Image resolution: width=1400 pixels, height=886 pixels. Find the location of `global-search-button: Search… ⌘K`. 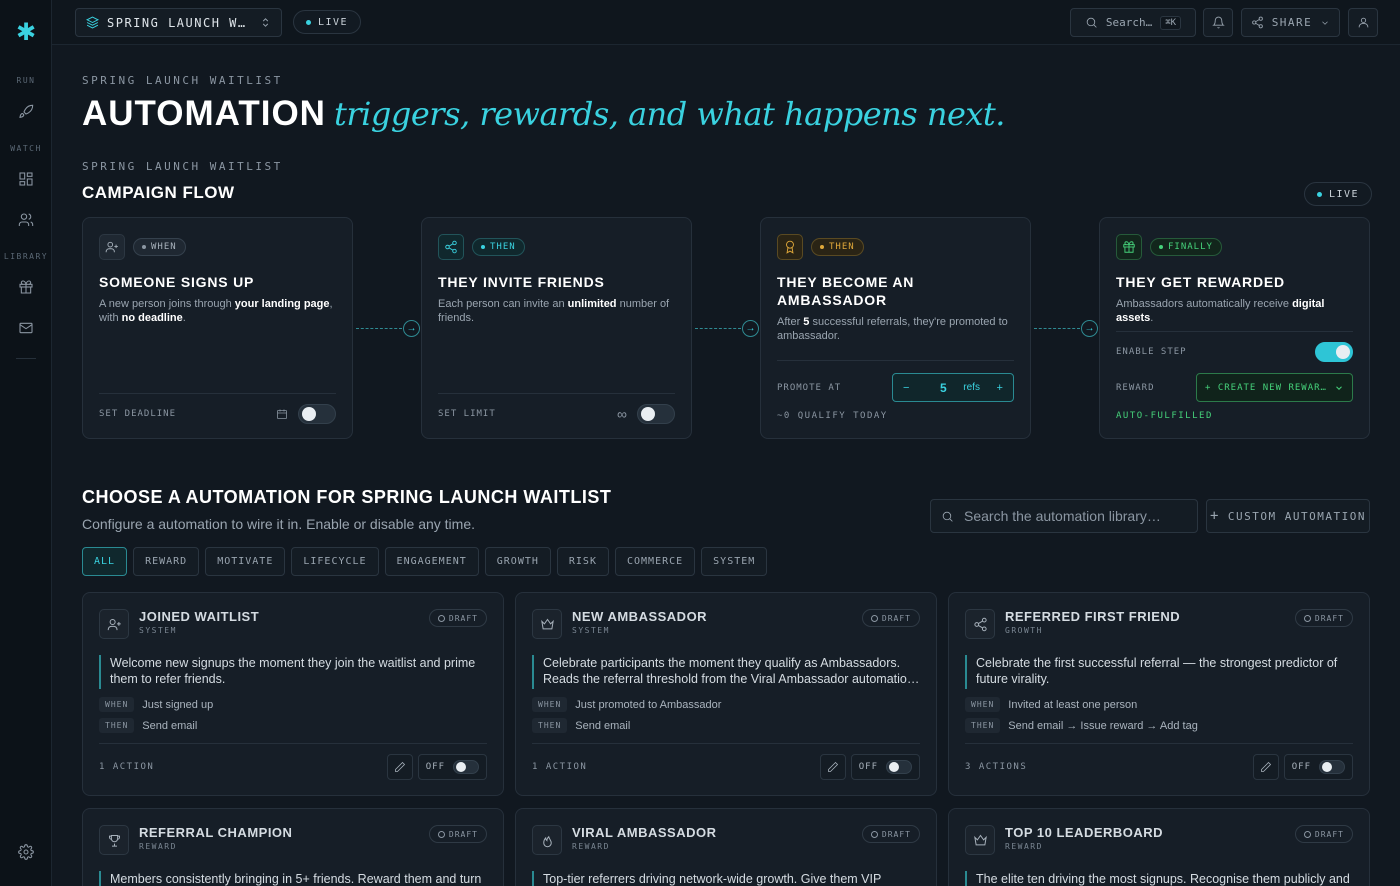

global-search-button: Search… ⌘K is located at coordinates (1133, 22).